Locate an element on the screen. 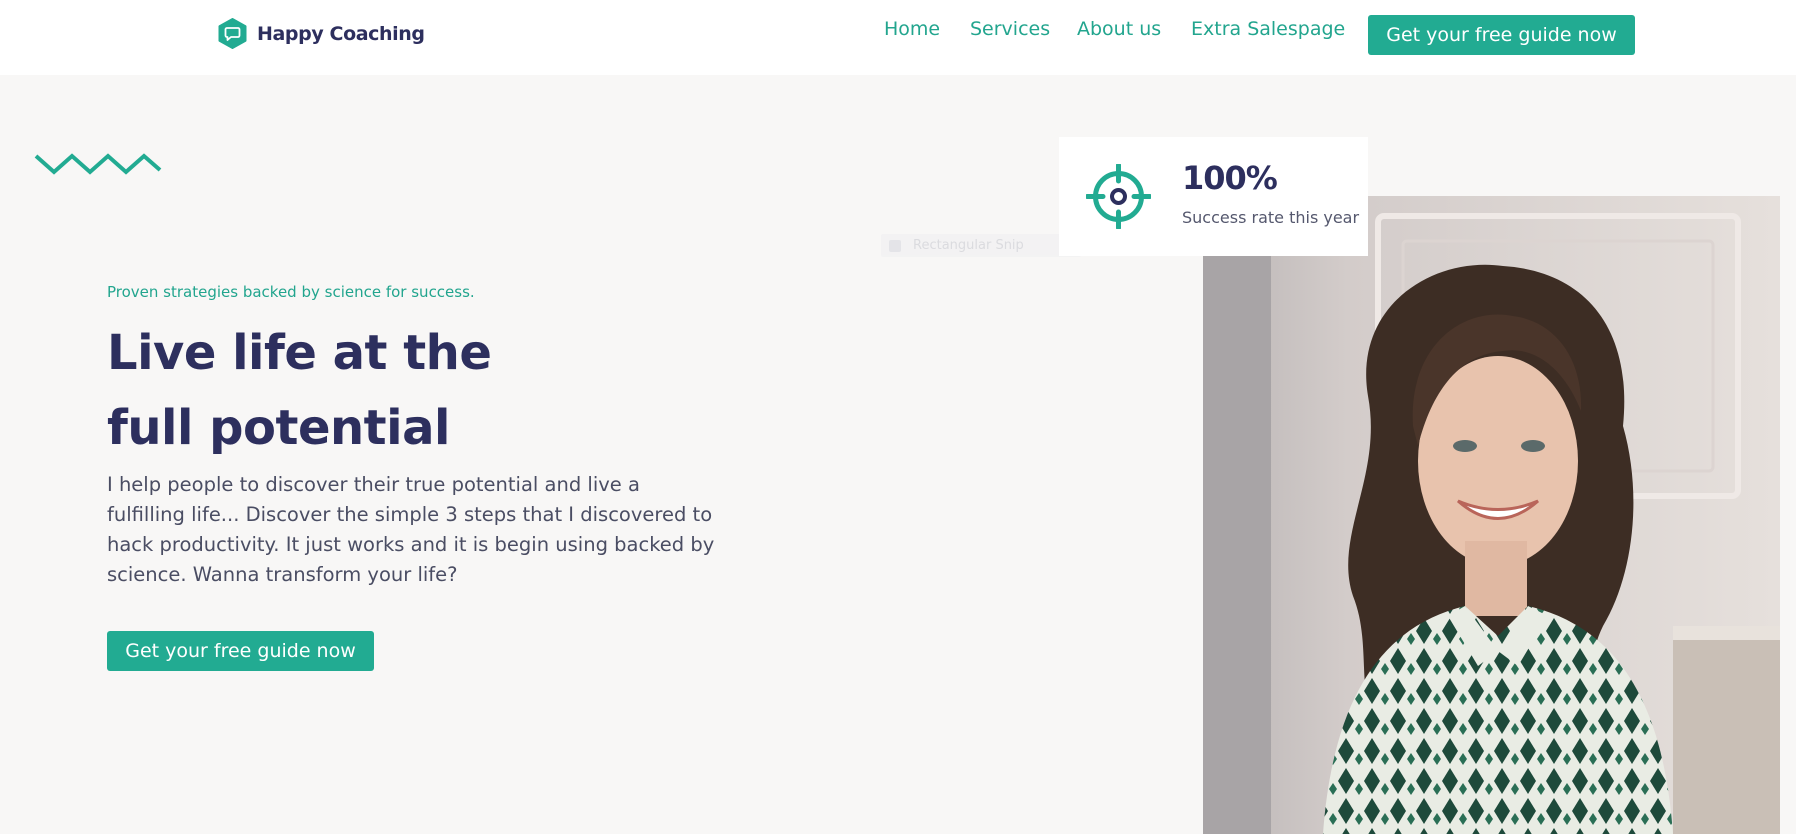  headline-line-1: Live life at the is located at coordinates (299, 353).